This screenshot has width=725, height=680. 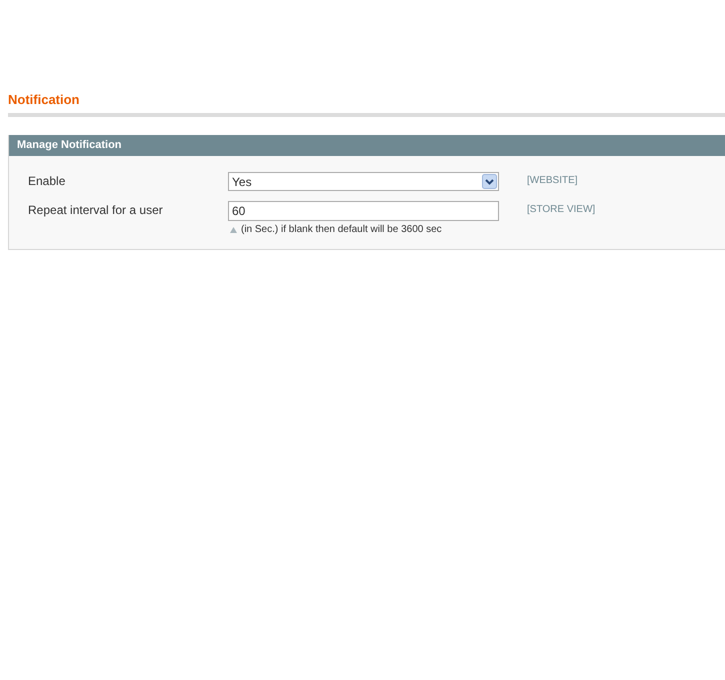 I want to click on page-title: Notification, so click(x=44, y=100).